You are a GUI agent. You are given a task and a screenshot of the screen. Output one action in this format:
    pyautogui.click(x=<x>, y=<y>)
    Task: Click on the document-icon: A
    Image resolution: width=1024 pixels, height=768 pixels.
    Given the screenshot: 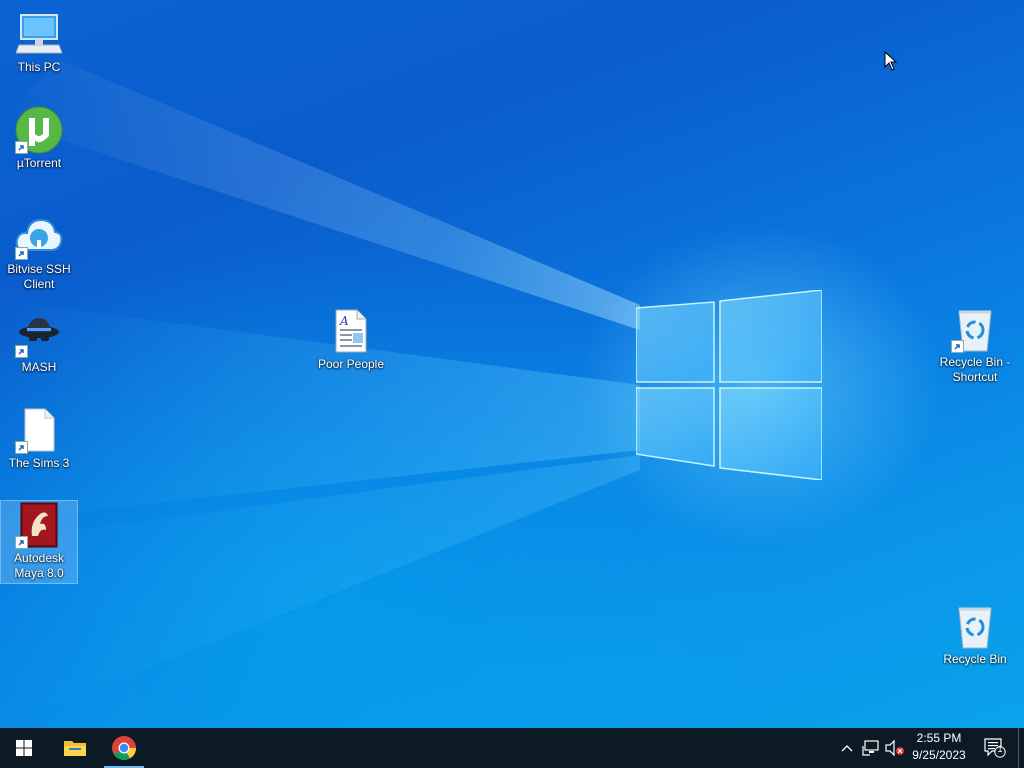 What is the action you would take?
    pyautogui.click(x=351, y=331)
    